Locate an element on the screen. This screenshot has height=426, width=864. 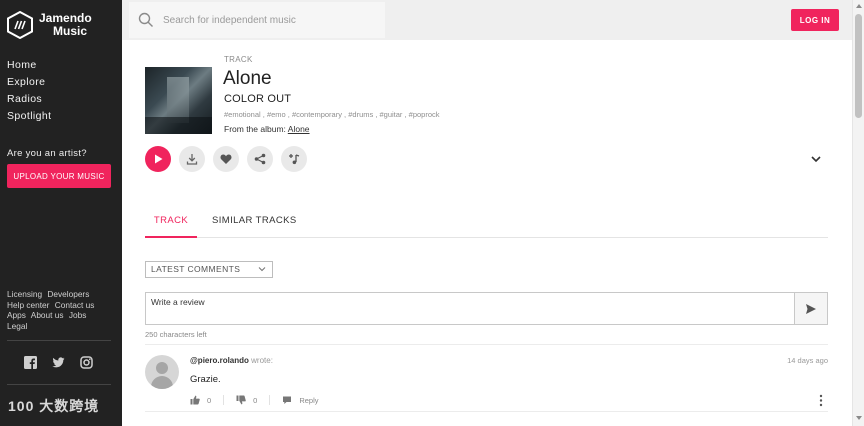
tab-track: TRACK is located at coordinates (171, 222).